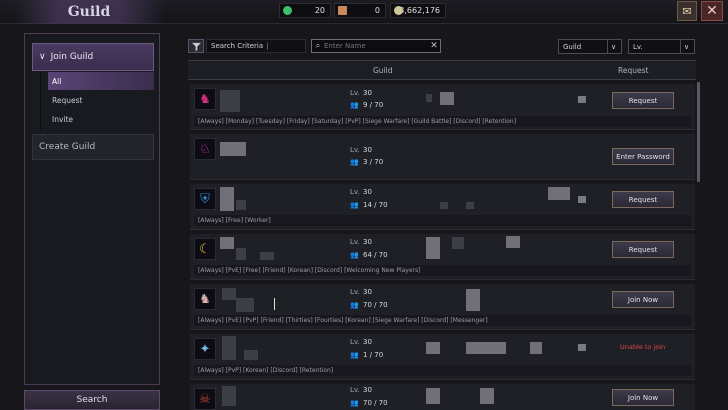 The width and height of the screenshot is (728, 410). Describe the element at coordinates (205, 249) in the screenshot. I see `crescent-emblem-icon: ☾` at that location.